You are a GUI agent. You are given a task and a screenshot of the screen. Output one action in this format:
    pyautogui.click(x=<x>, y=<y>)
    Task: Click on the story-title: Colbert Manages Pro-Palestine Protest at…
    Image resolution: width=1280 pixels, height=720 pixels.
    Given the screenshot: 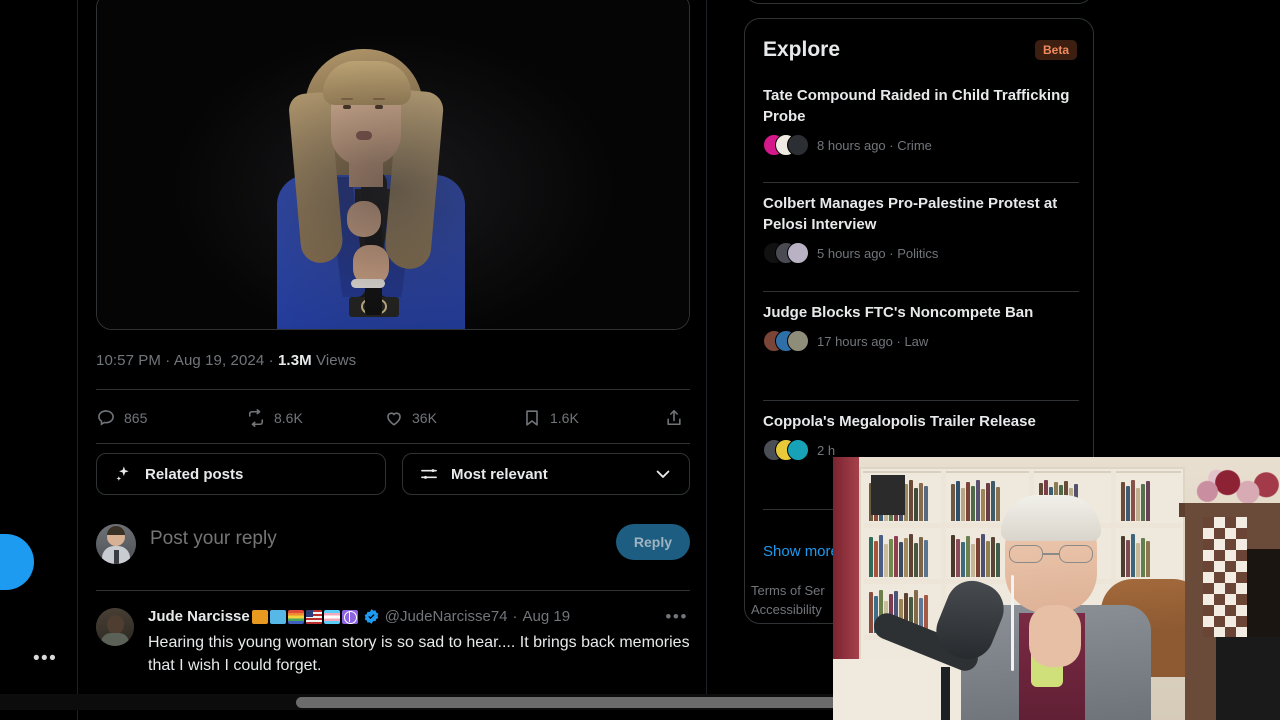 What is the action you would take?
    pyautogui.click(x=910, y=214)
    